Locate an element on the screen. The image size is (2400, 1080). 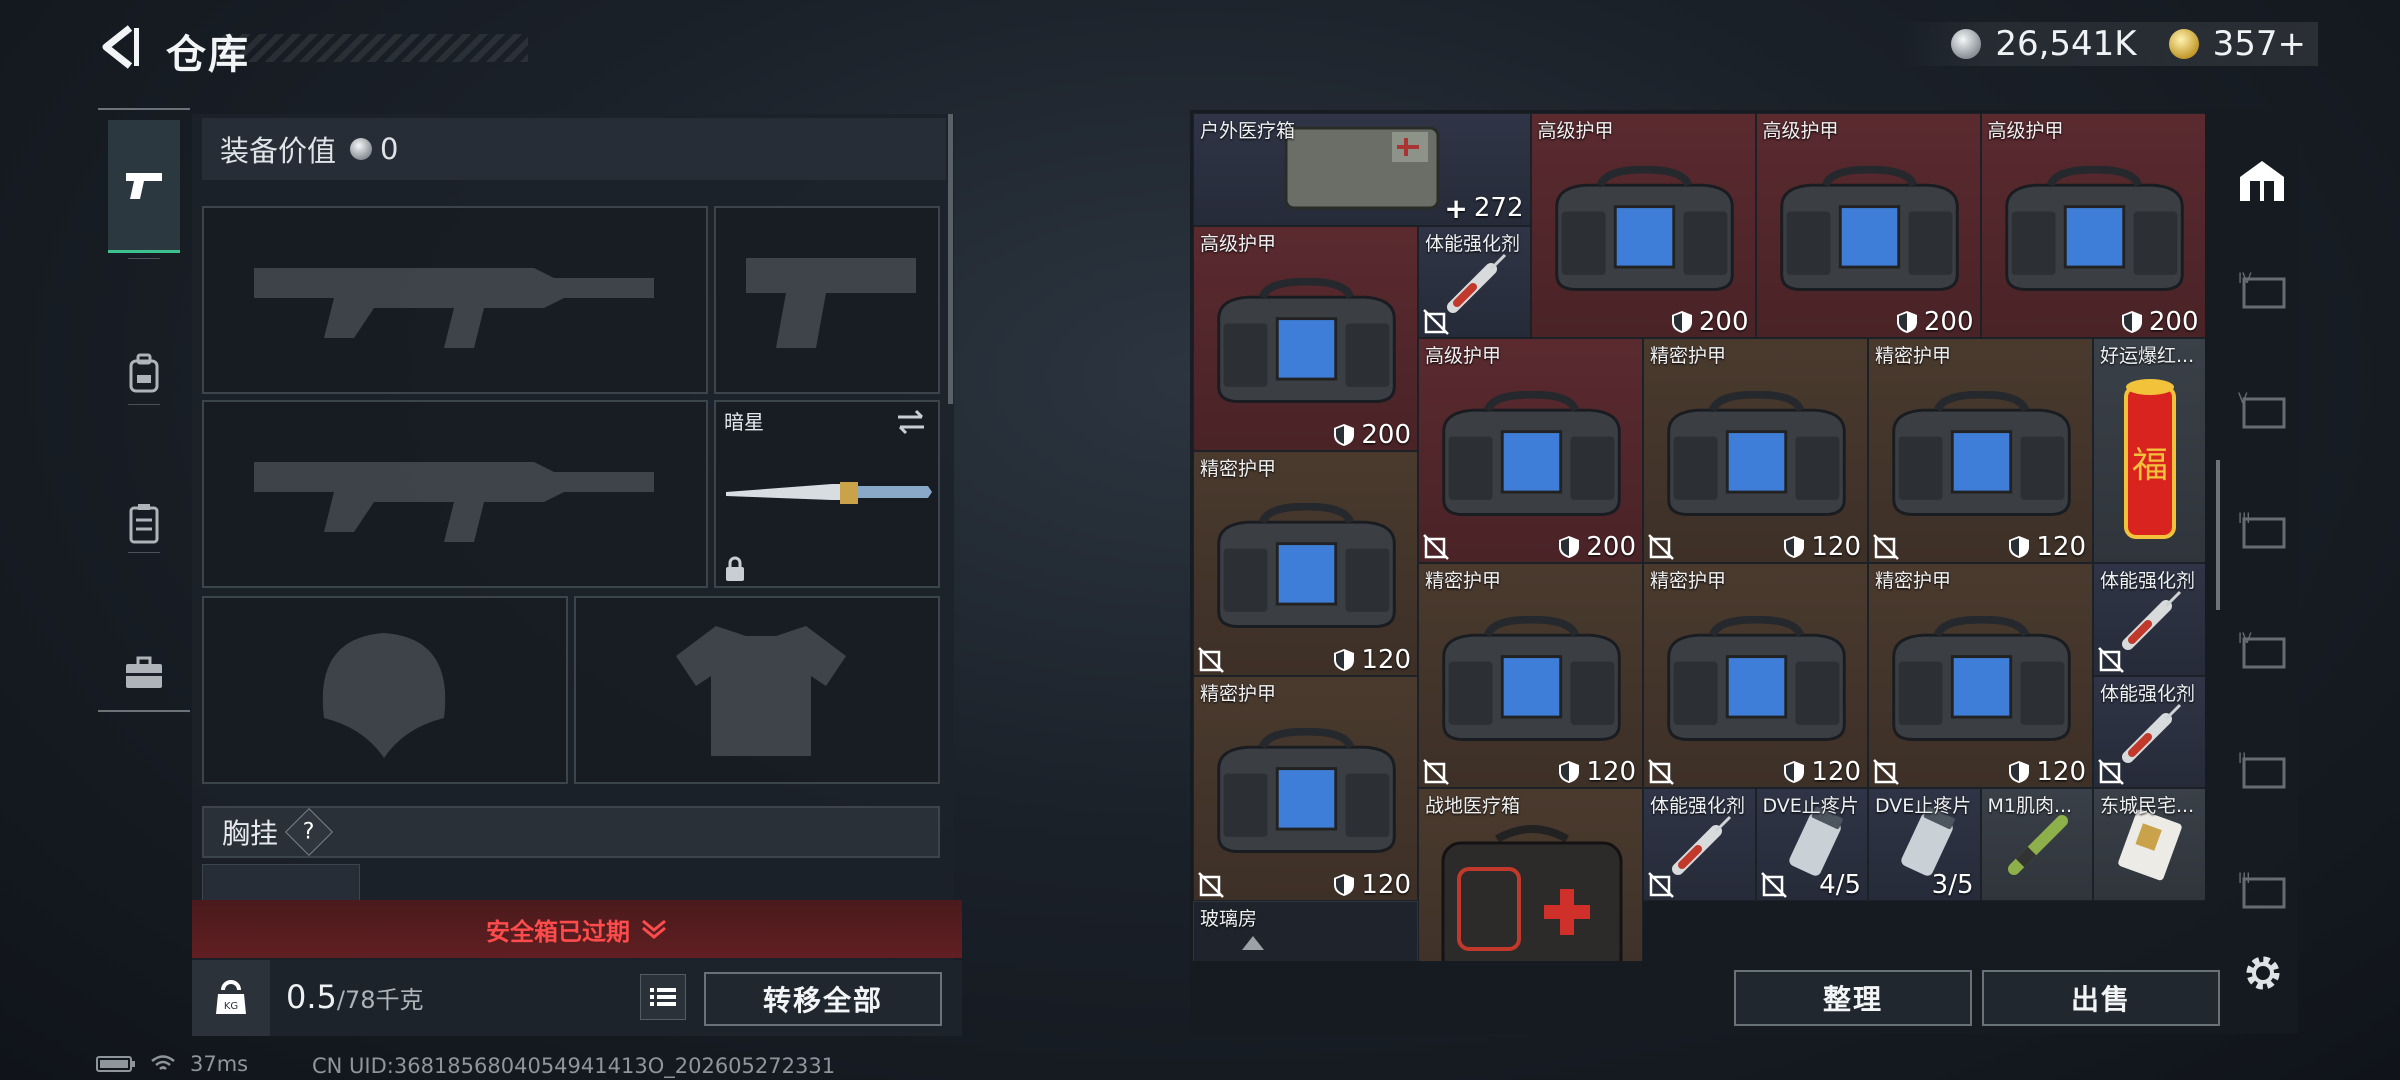
settings-button is located at coordinates (2263, 973).